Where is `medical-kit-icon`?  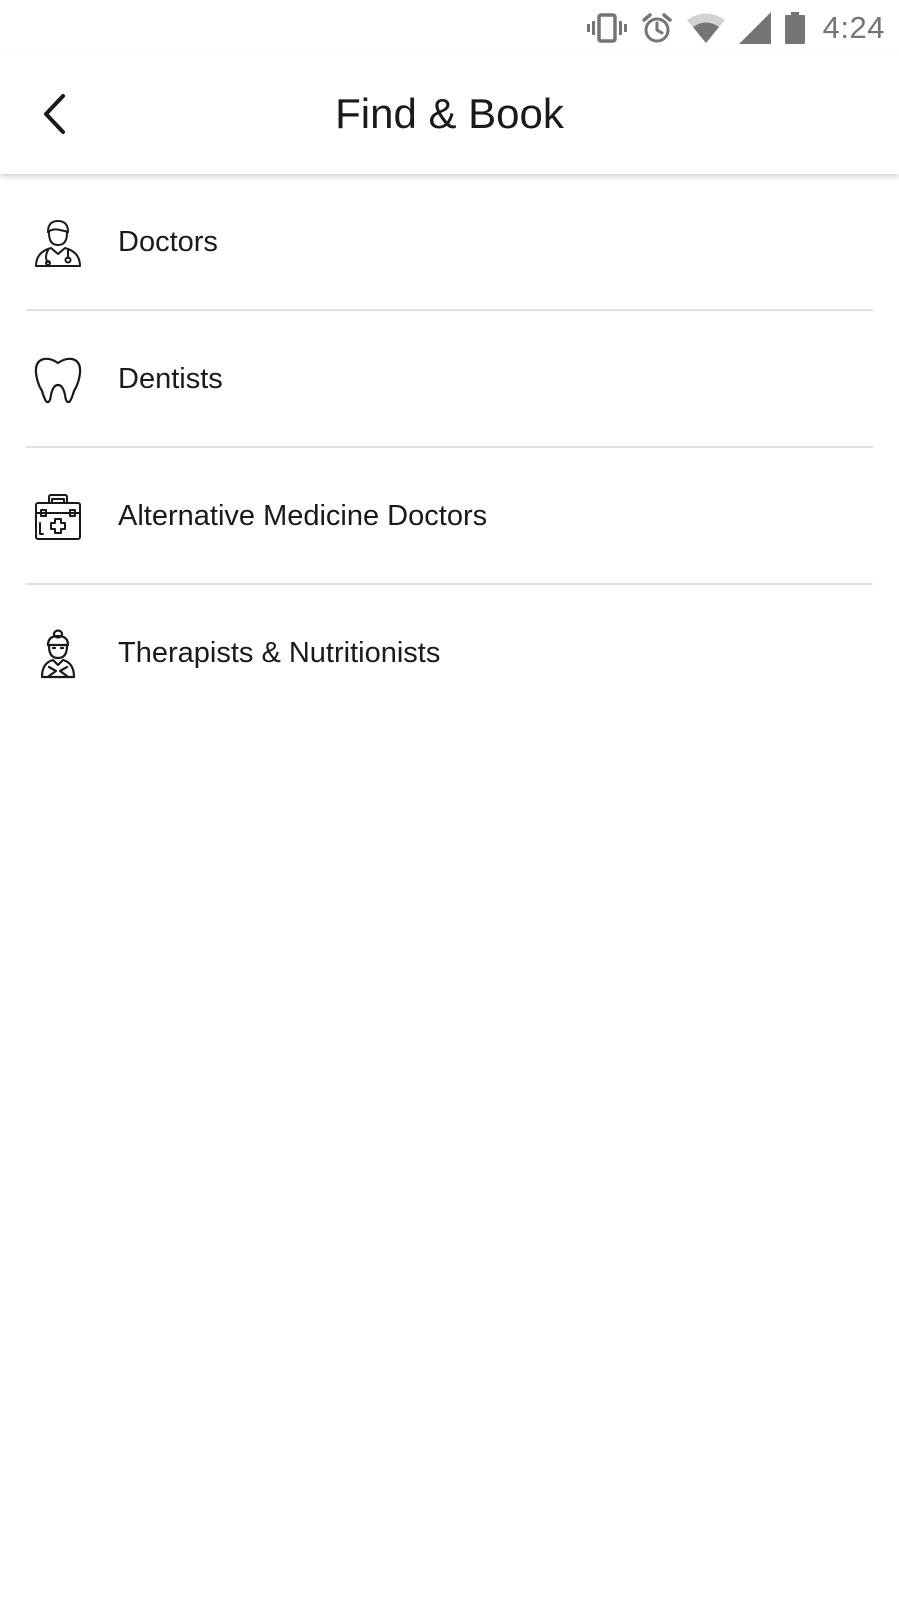
medical-kit-icon is located at coordinates (58, 517).